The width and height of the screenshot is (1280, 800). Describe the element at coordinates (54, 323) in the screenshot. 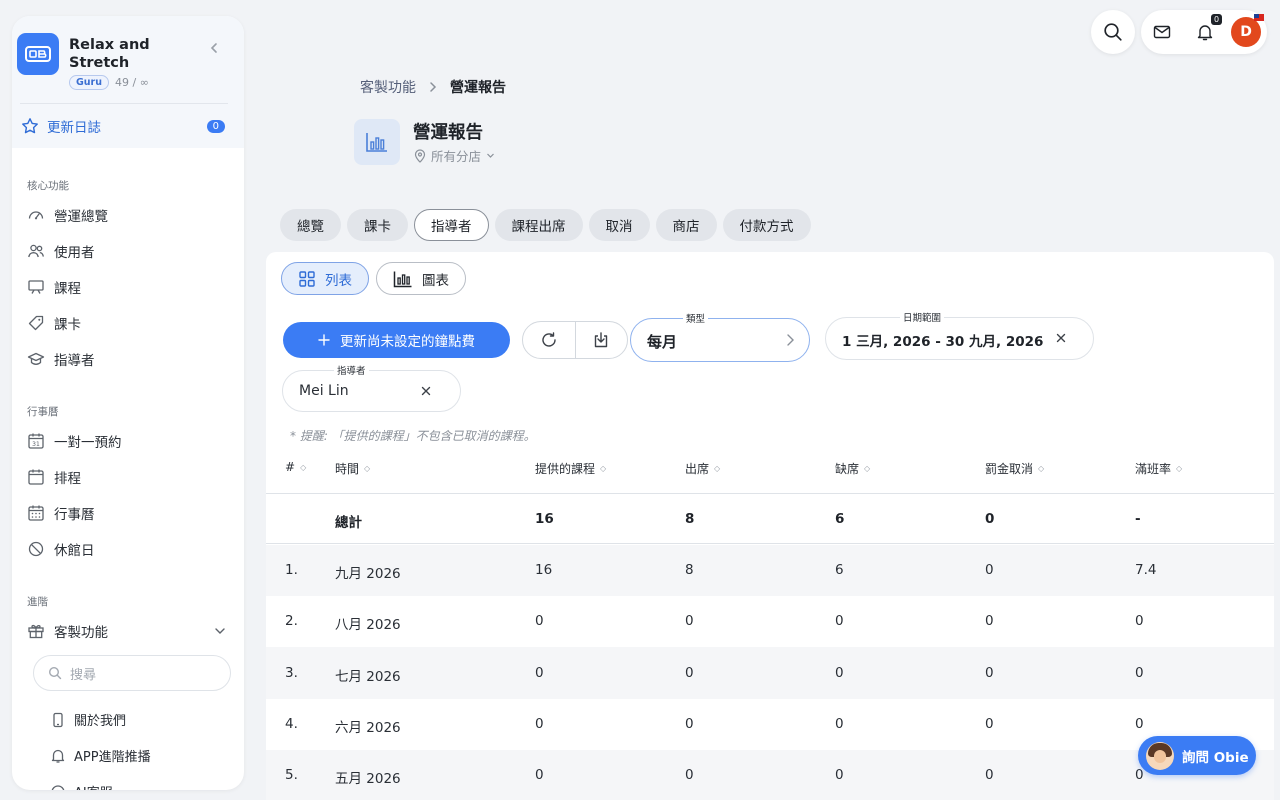

I see `sidebar-item-cards: 課卡` at that location.